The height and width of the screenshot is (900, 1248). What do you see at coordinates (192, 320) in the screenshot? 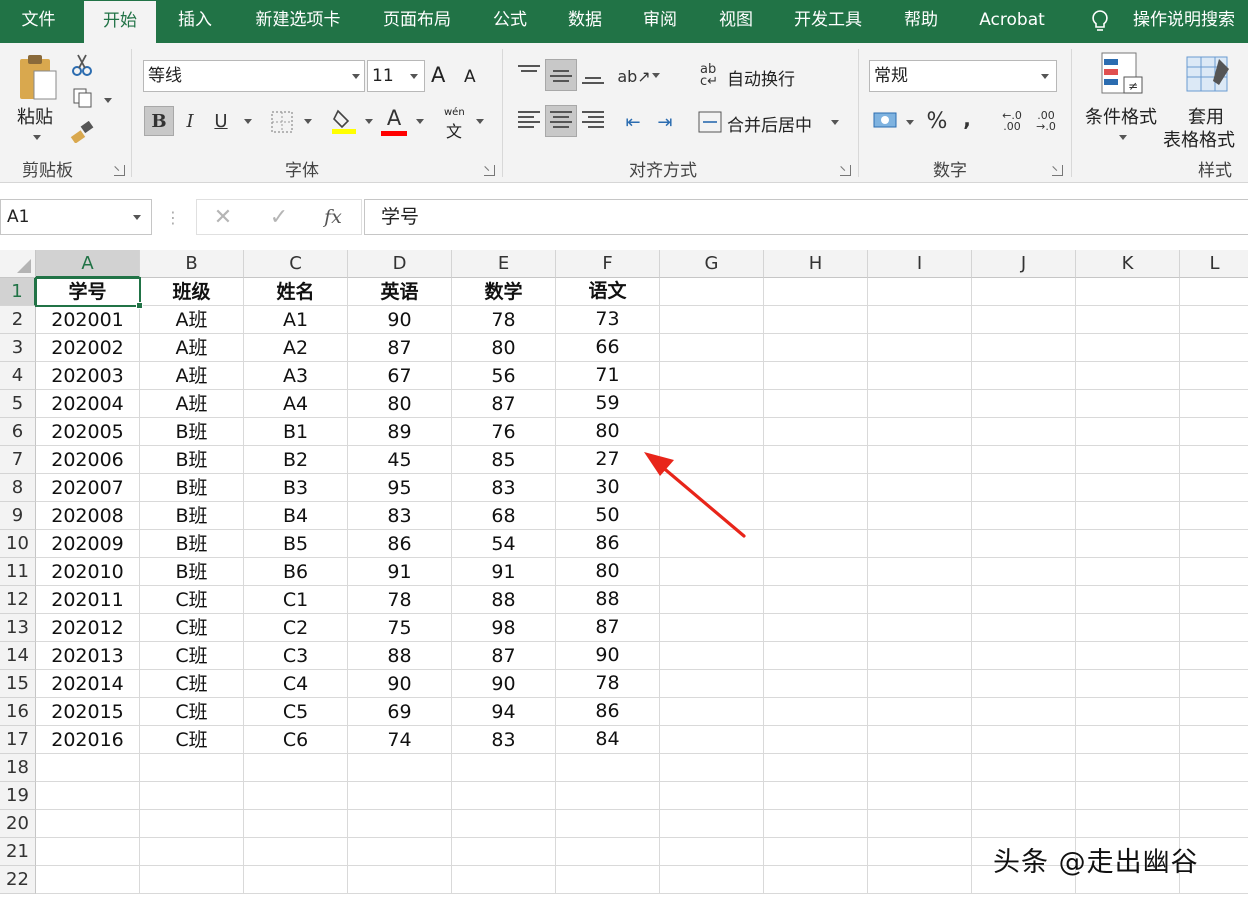
I see `cell-b2: A班` at bounding box center [192, 320].